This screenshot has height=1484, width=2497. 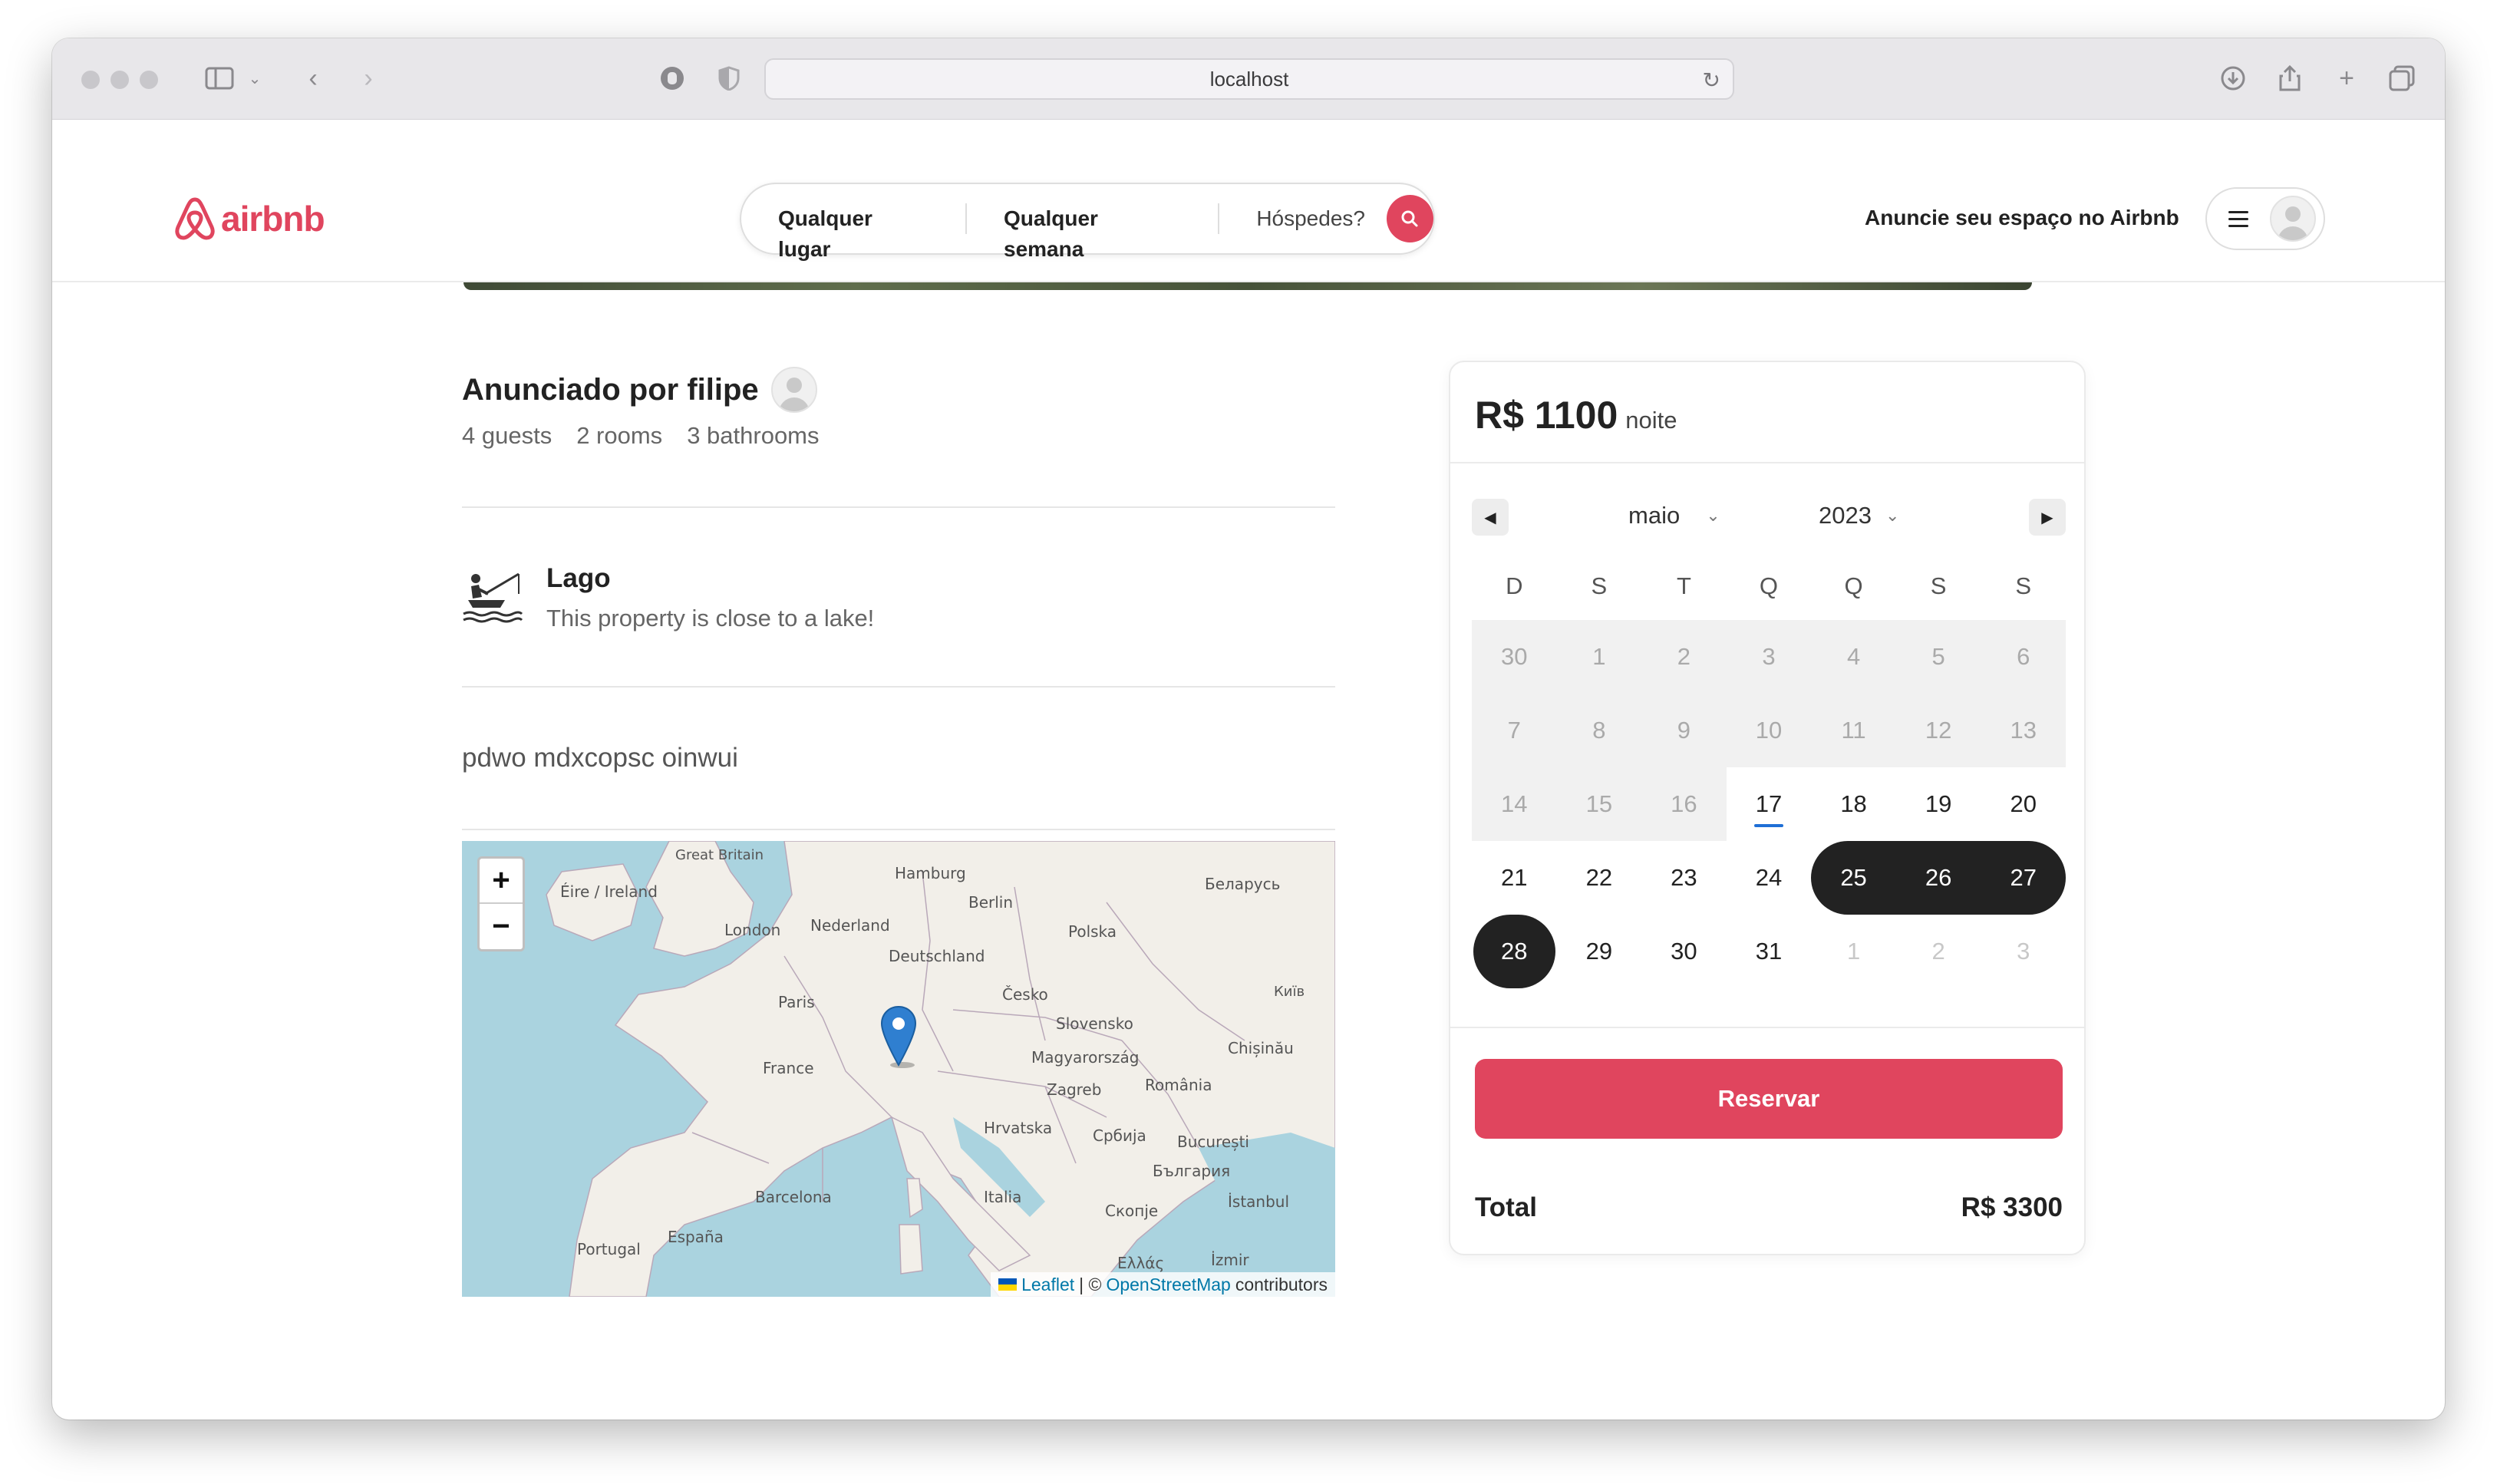 What do you see at coordinates (2346, 78) in the screenshot?
I see `new-tab-icon: +` at bounding box center [2346, 78].